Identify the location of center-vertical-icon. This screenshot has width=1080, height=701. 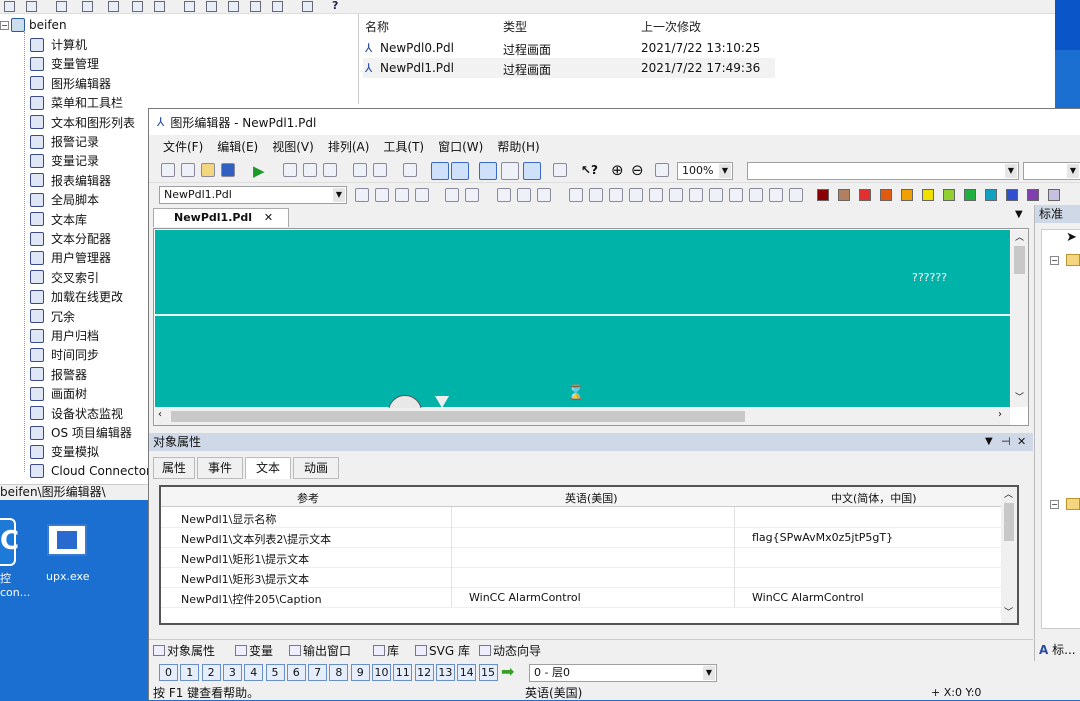
(676, 195).